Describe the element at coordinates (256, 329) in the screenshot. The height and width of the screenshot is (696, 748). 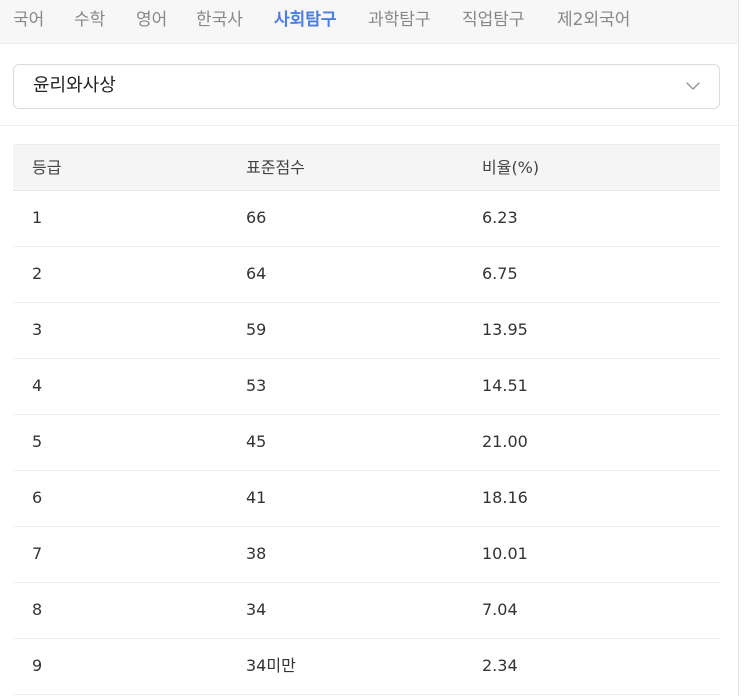
I see `standard-score-cell: 59` at that location.